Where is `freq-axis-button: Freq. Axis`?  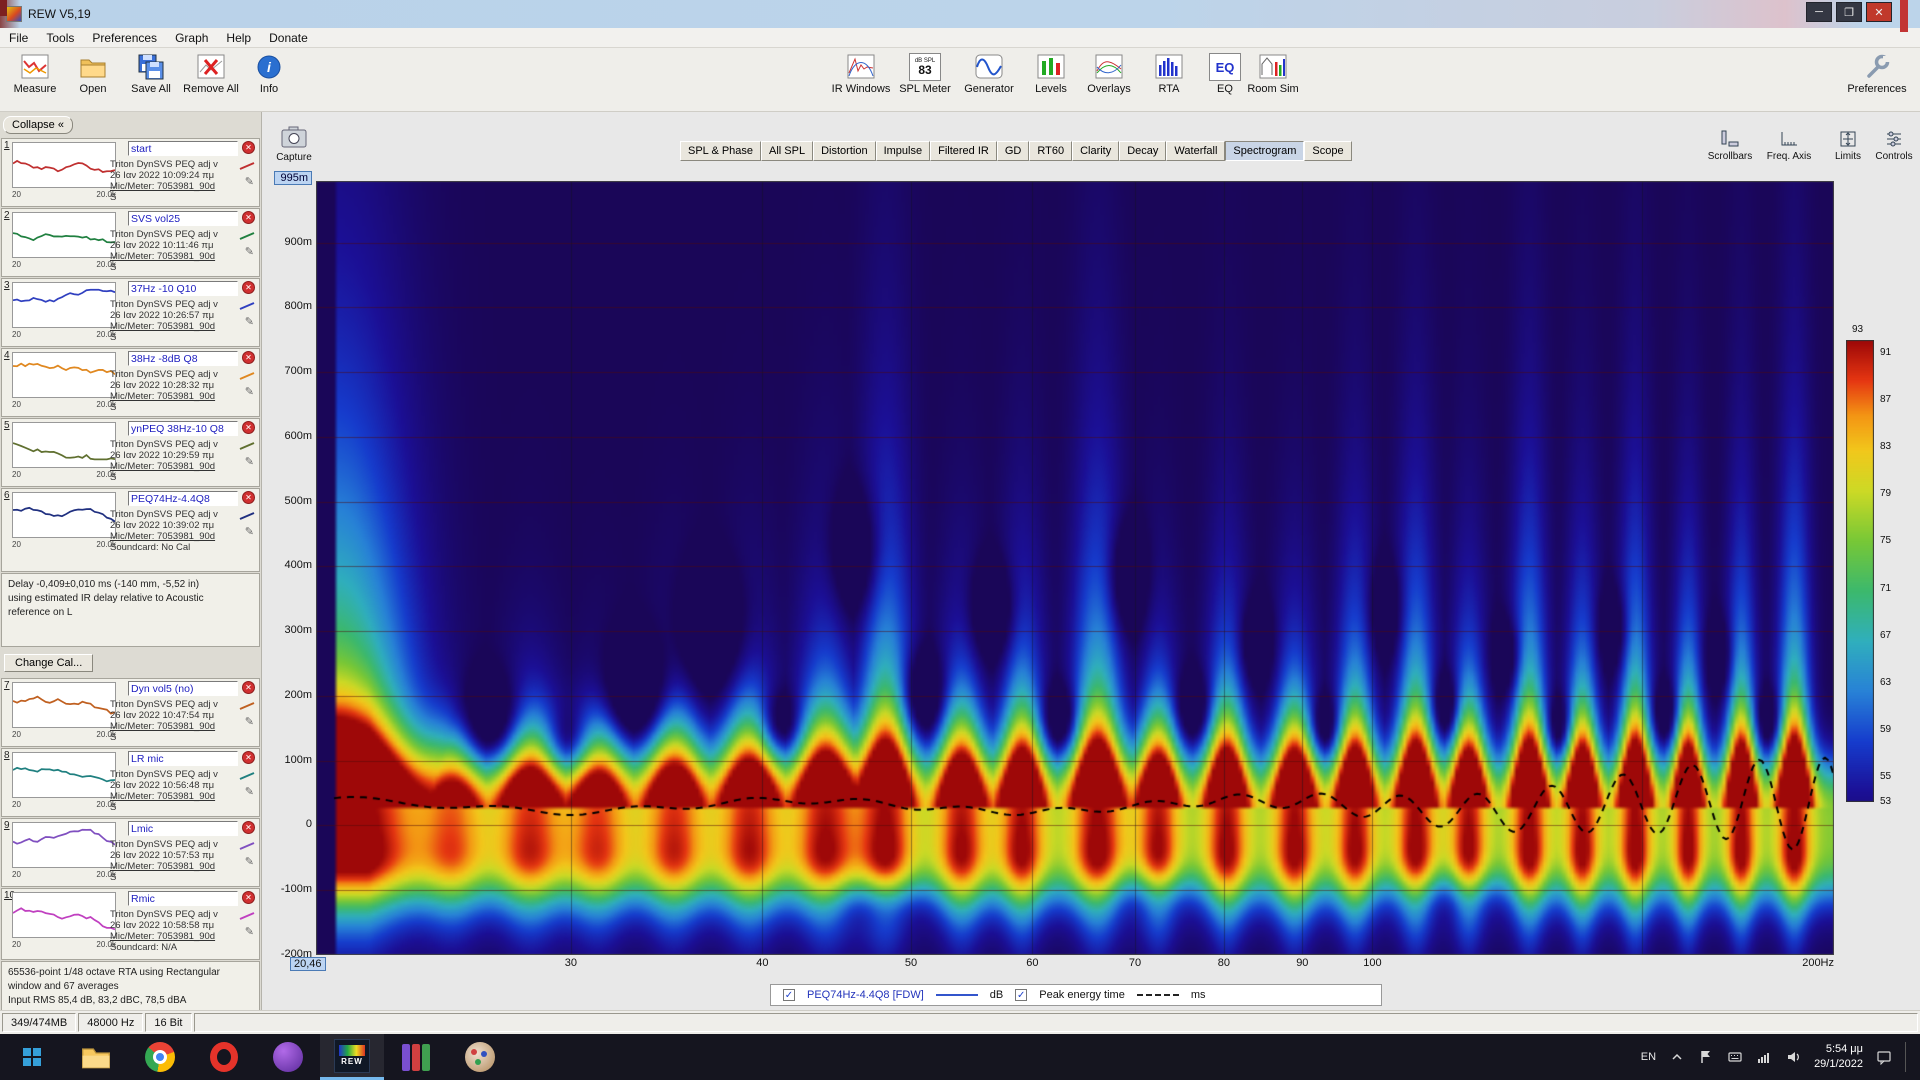 freq-axis-button: Freq. Axis is located at coordinates (1789, 145).